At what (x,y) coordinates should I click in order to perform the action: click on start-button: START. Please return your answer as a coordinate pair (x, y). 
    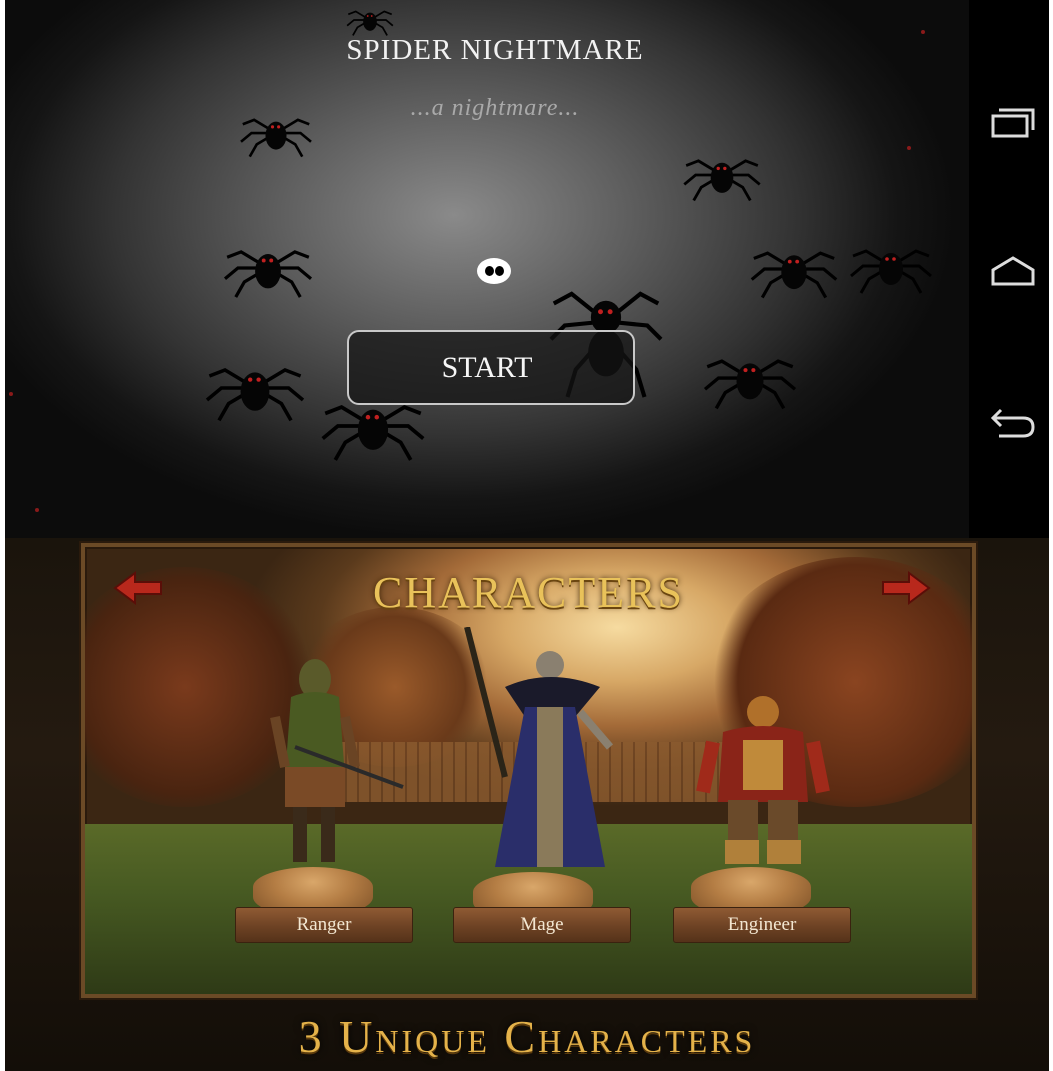
    Looking at the image, I should click on (491, 367).